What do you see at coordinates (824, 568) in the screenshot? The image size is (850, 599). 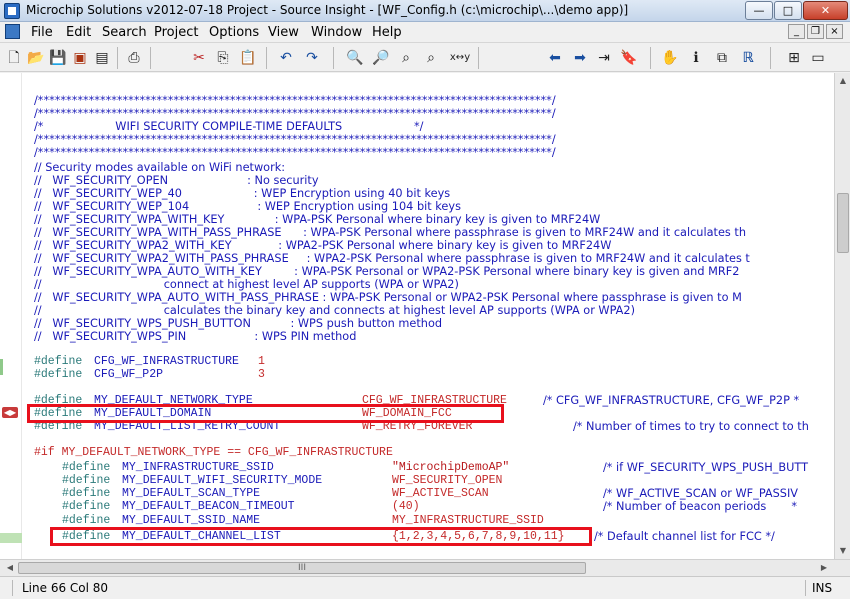 I see `scroll-right-arrow-icon: ▶` at bounding box center [824, 568].